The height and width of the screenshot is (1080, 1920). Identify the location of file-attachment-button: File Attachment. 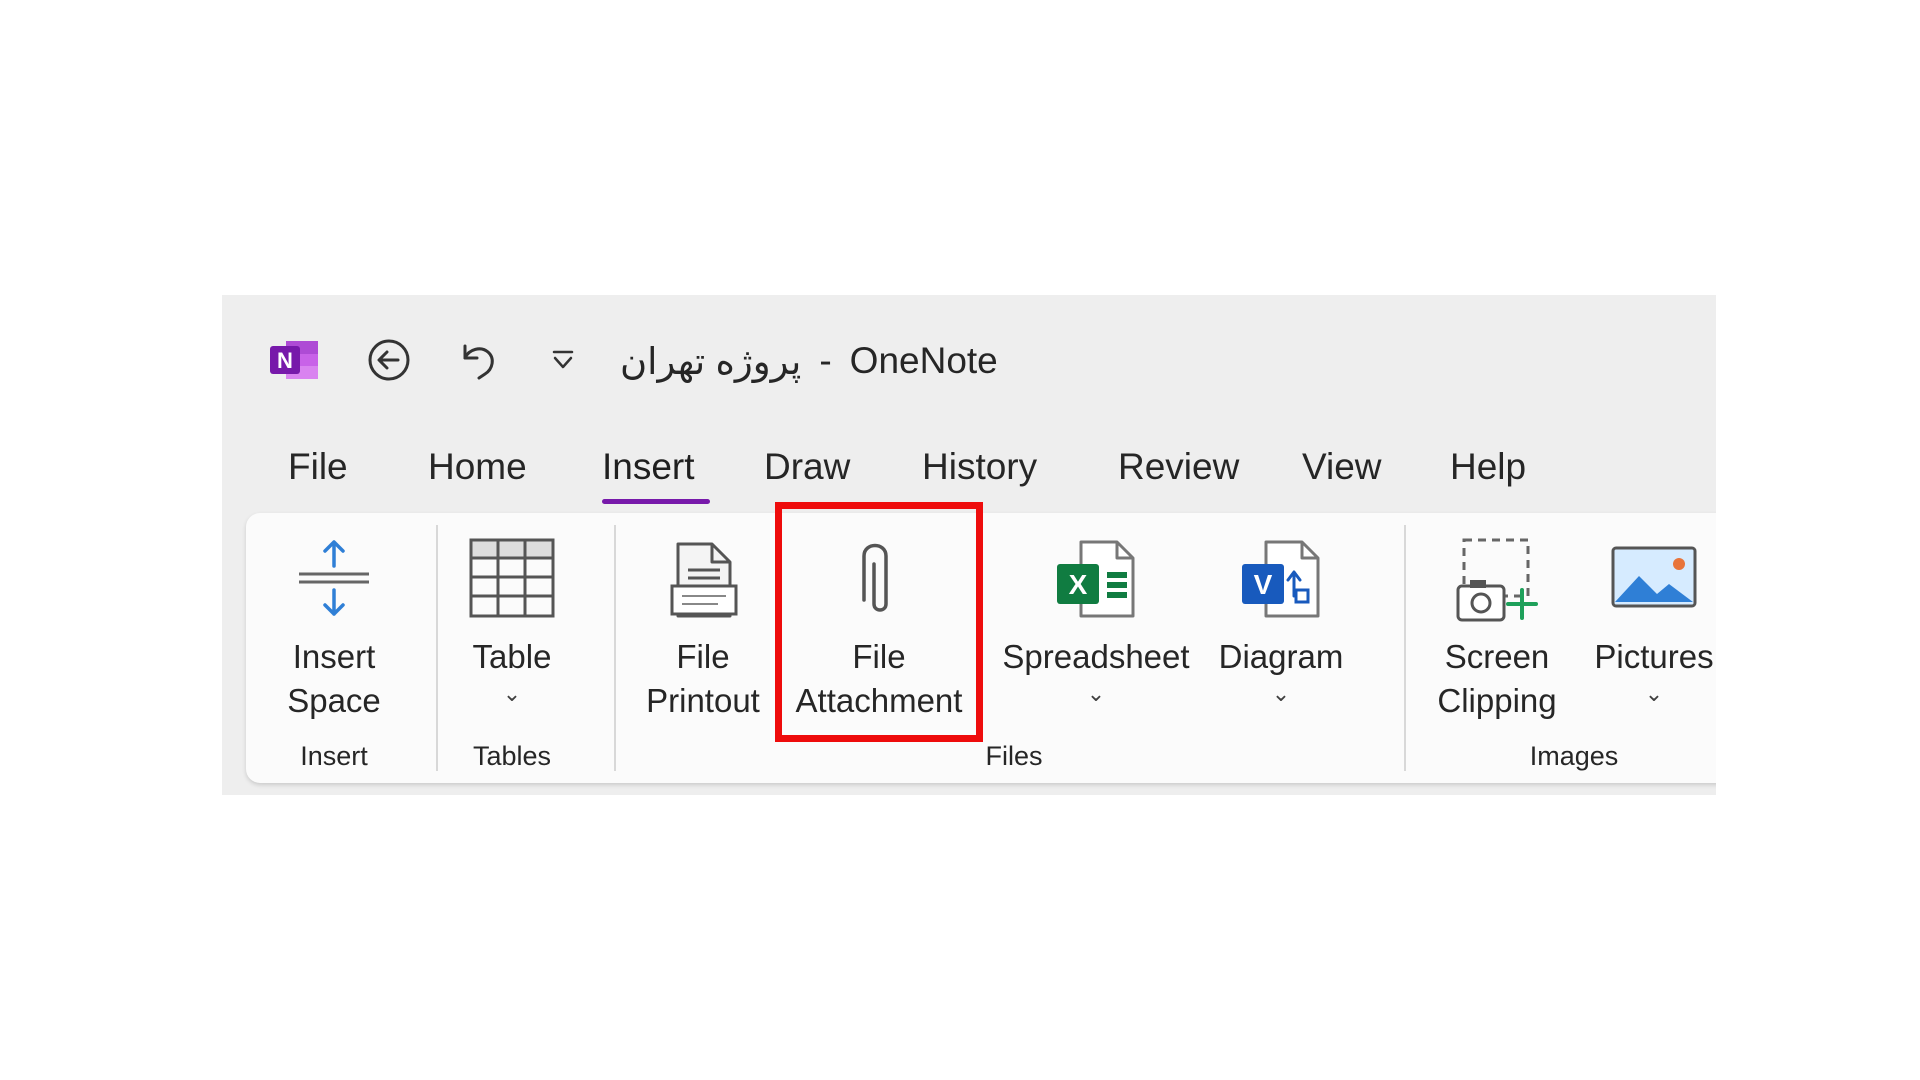
(879, 627).